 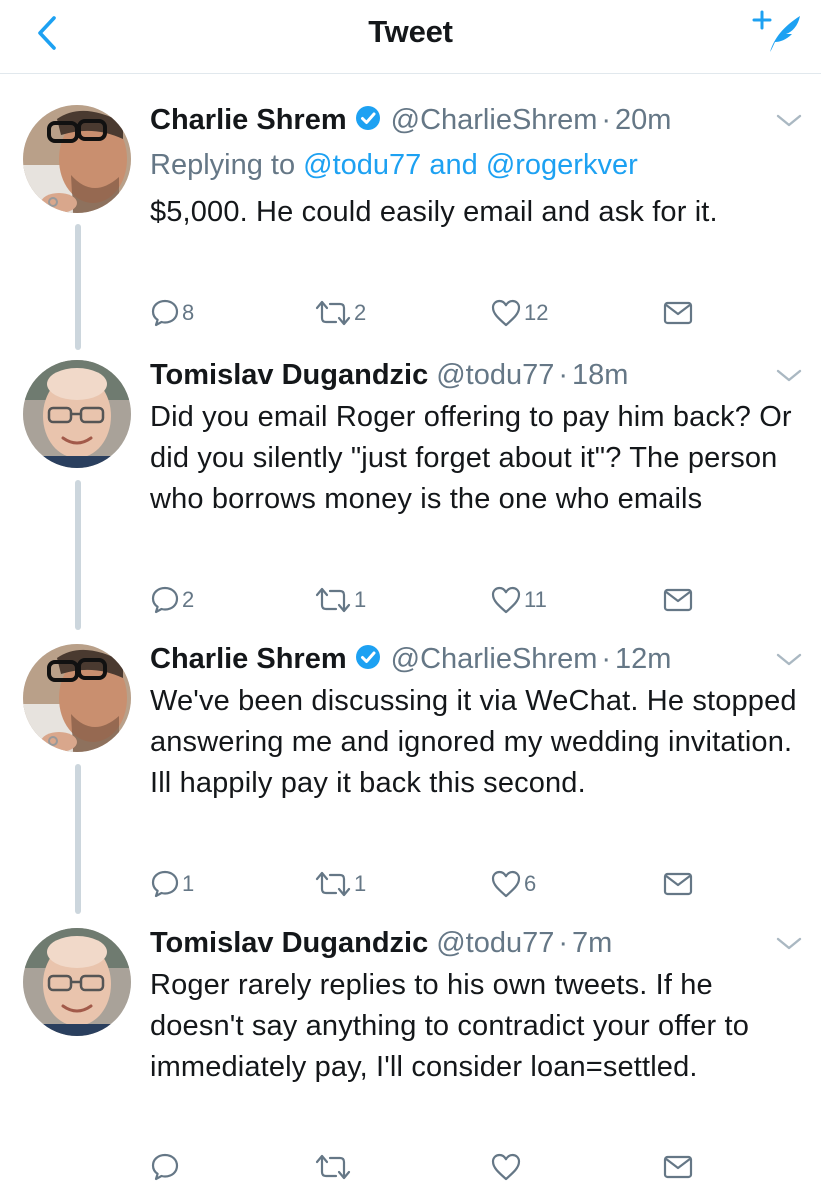 What do you see at coordinates (643, 120) in the screenshot?
I see `tweet-timestamp: 20m` at bounding box center [643, 120].